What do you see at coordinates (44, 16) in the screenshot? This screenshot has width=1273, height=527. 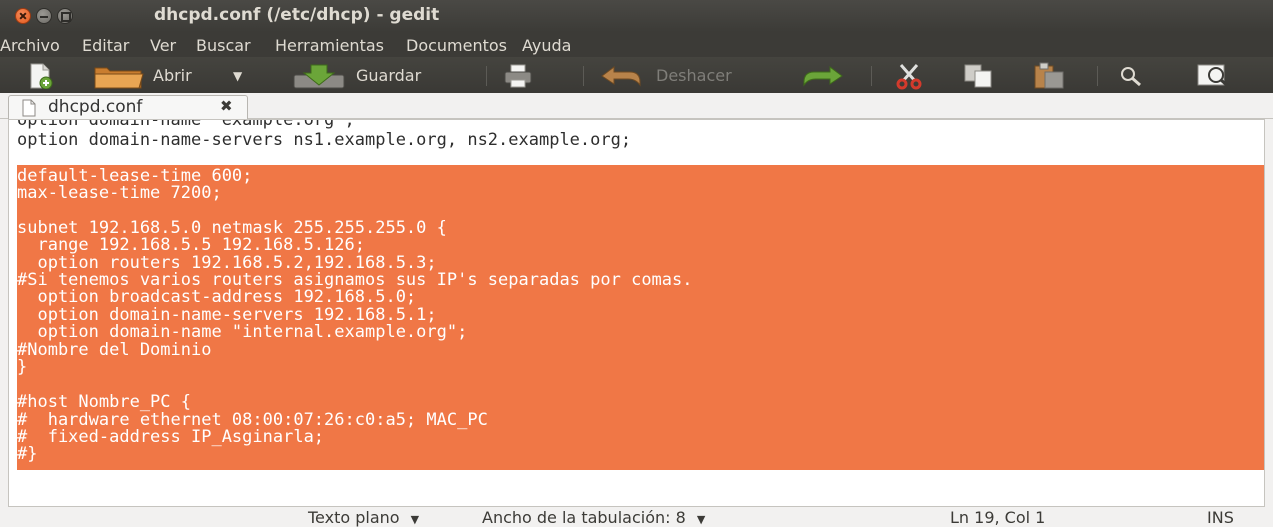 I see `minimize-window-icon` at bounding box center [44, 16].